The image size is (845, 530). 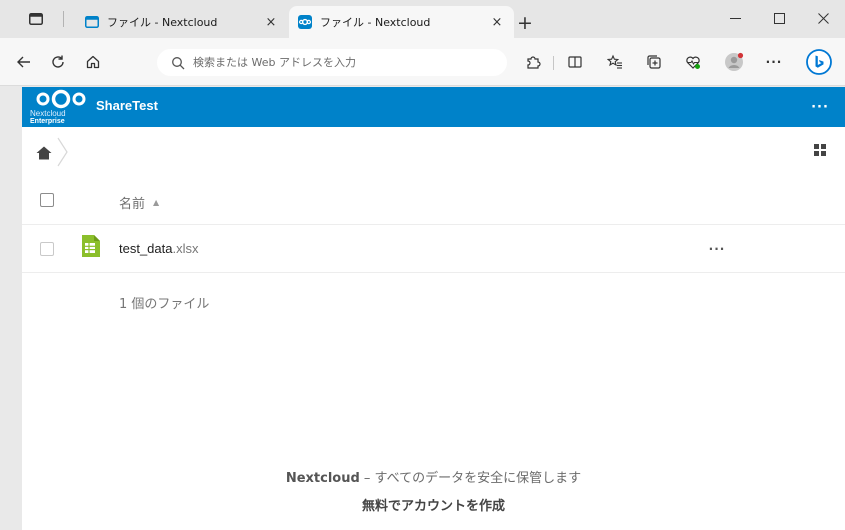 What do you see at coordinates (717, 249) in the screenshot?
I see `file-actions-menu-button: ···` at bounding box center [717, 249].